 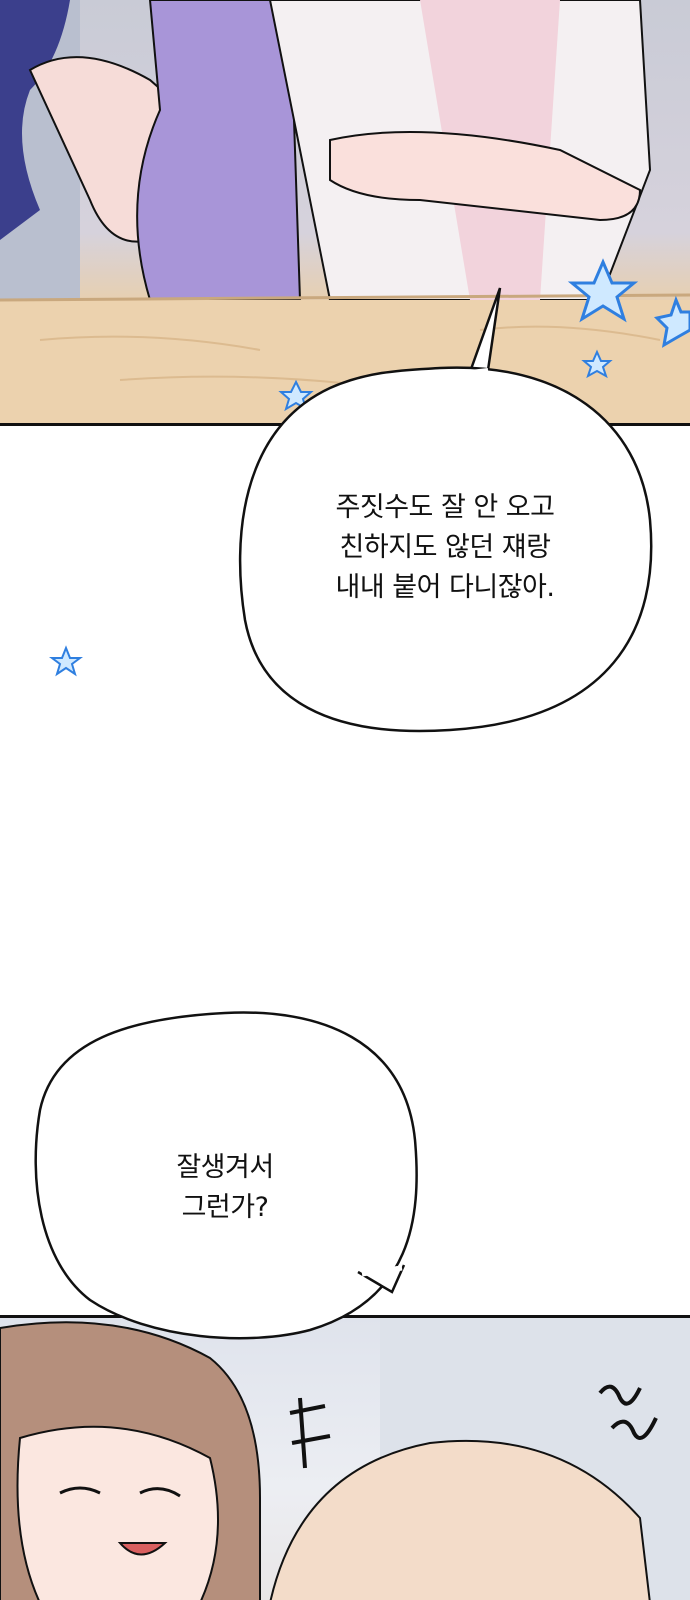 What do you see at coordinates (117, 1512) in the screenshot?
I see `girl-face` at bounding box center [117, 1512].